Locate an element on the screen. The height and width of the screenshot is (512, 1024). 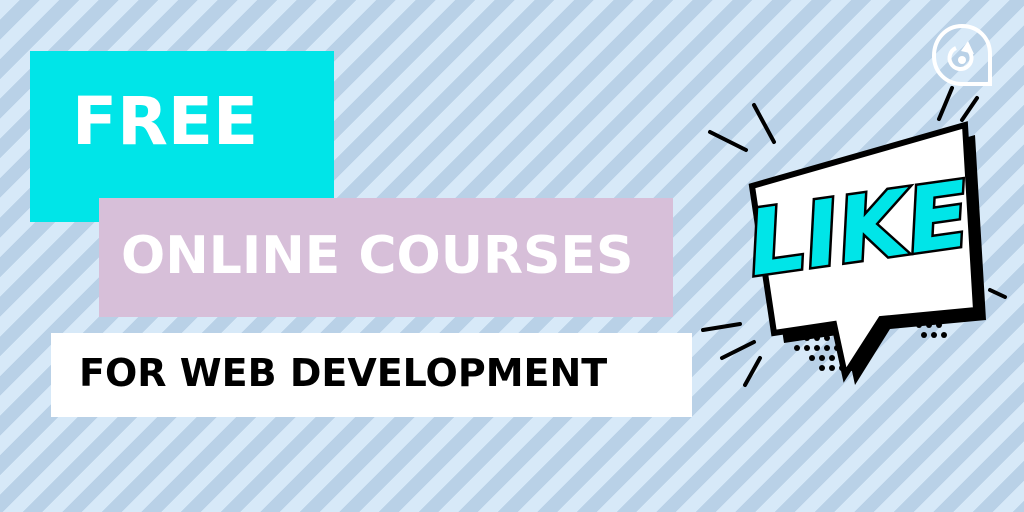
web-development-label: FOR WEB DEVELOPMENT is located at coordinates (343, 373).